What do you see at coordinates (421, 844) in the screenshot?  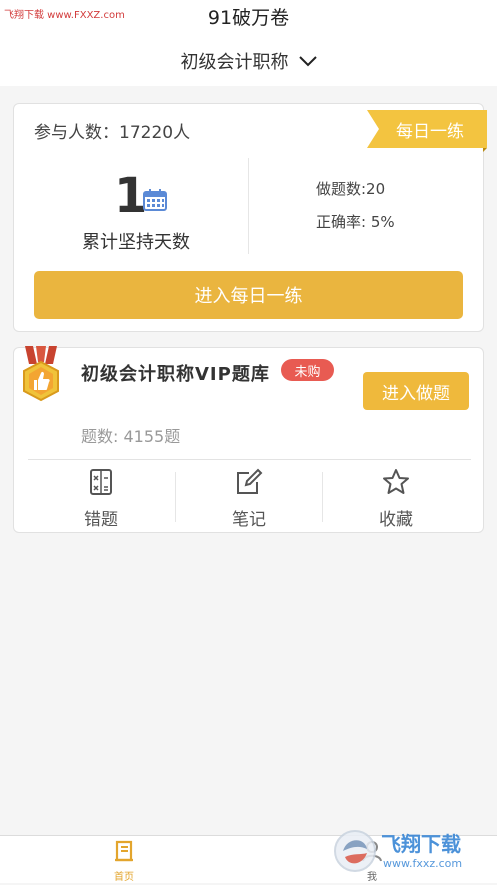 I see `watermark-logo-cn: 飞翔下载` at bounding box center [421, 844].